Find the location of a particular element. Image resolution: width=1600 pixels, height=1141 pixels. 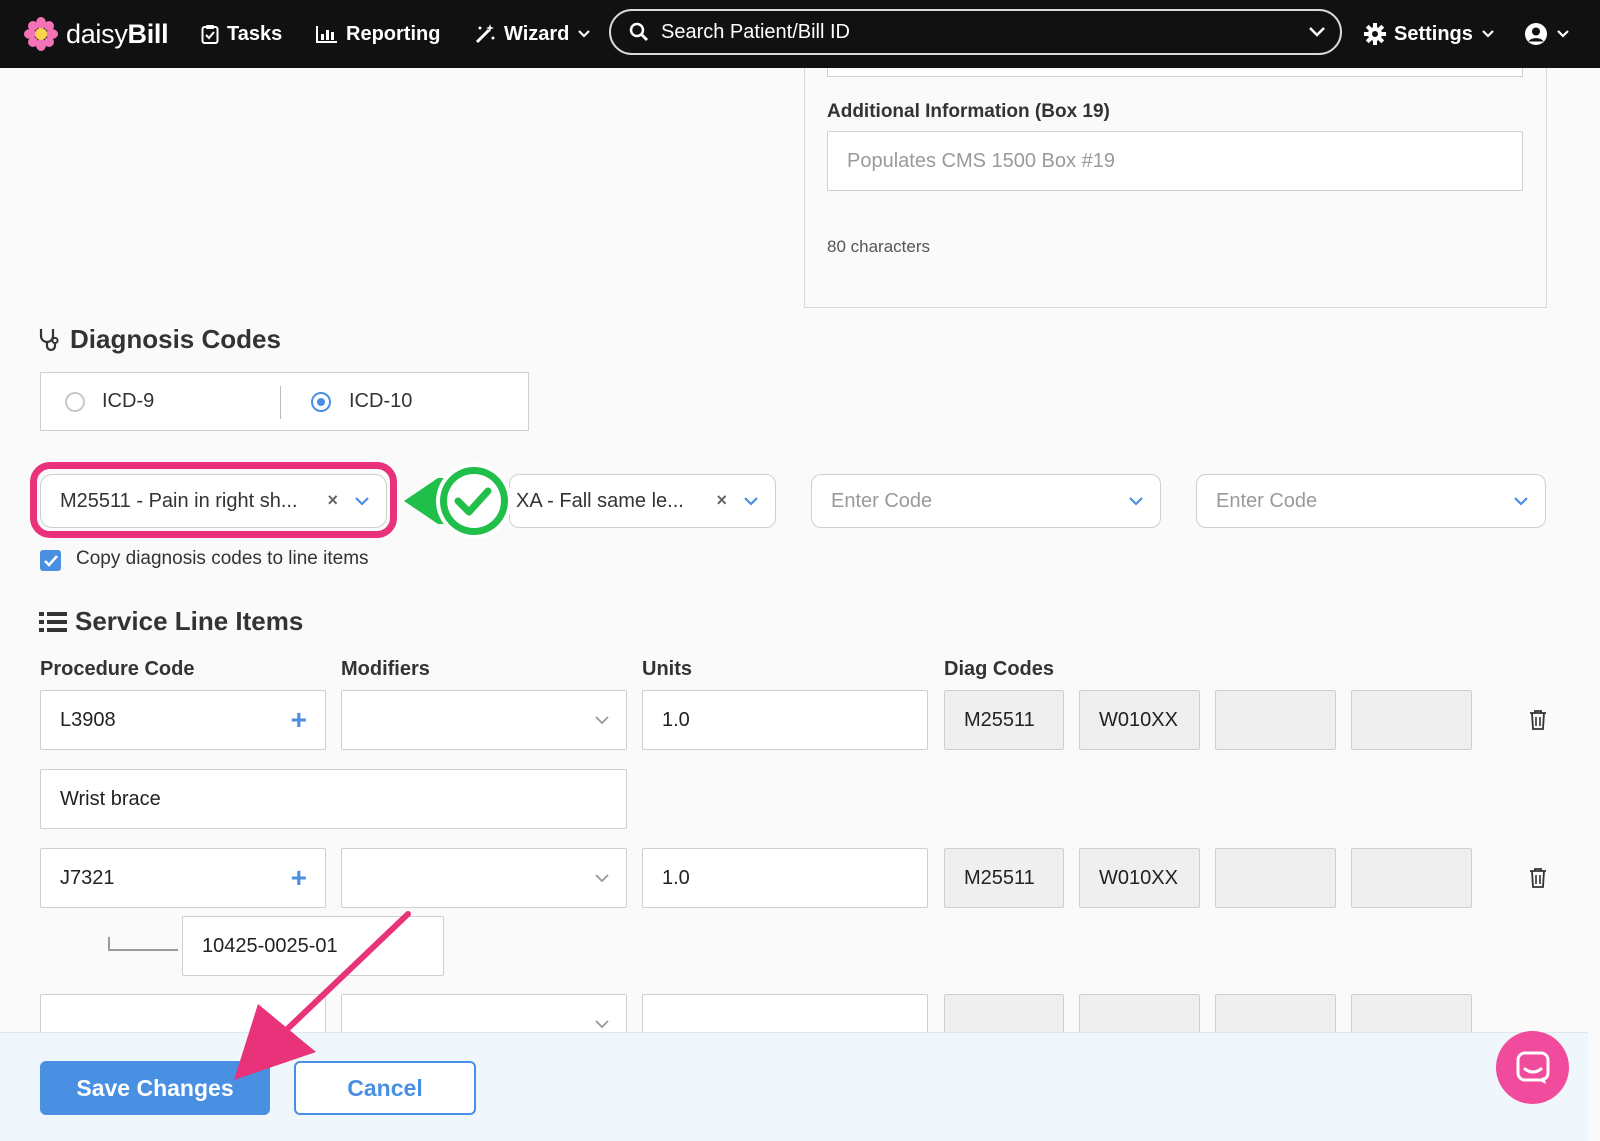

modifiers-header: Modifiers is located at coordinates (385, 669).